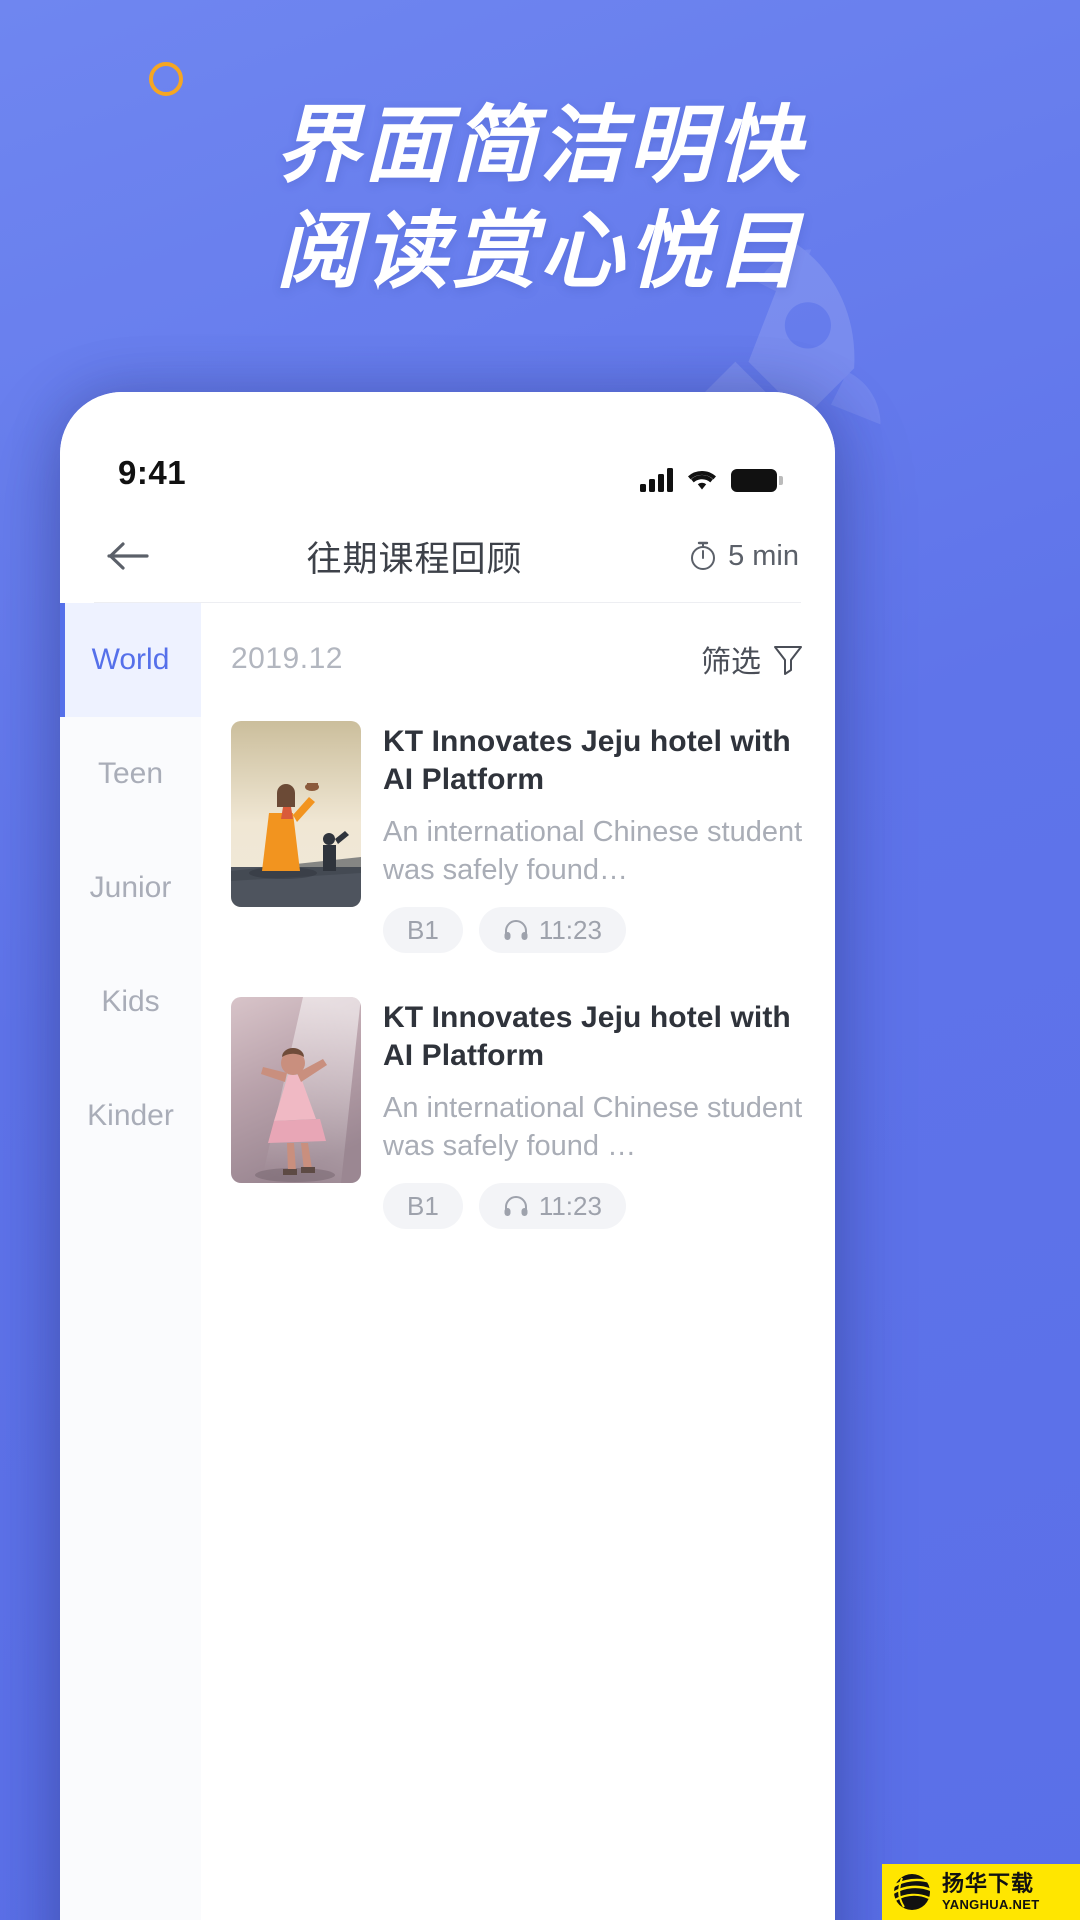 Image resolution: width=1080 pixels, height=1920 pixels. What do you see at coordinates (130, 1261) in the screenshot?
I see `category-sidebar: World Teen Junior Kids Kinder` at bounding box center [130, 1261].